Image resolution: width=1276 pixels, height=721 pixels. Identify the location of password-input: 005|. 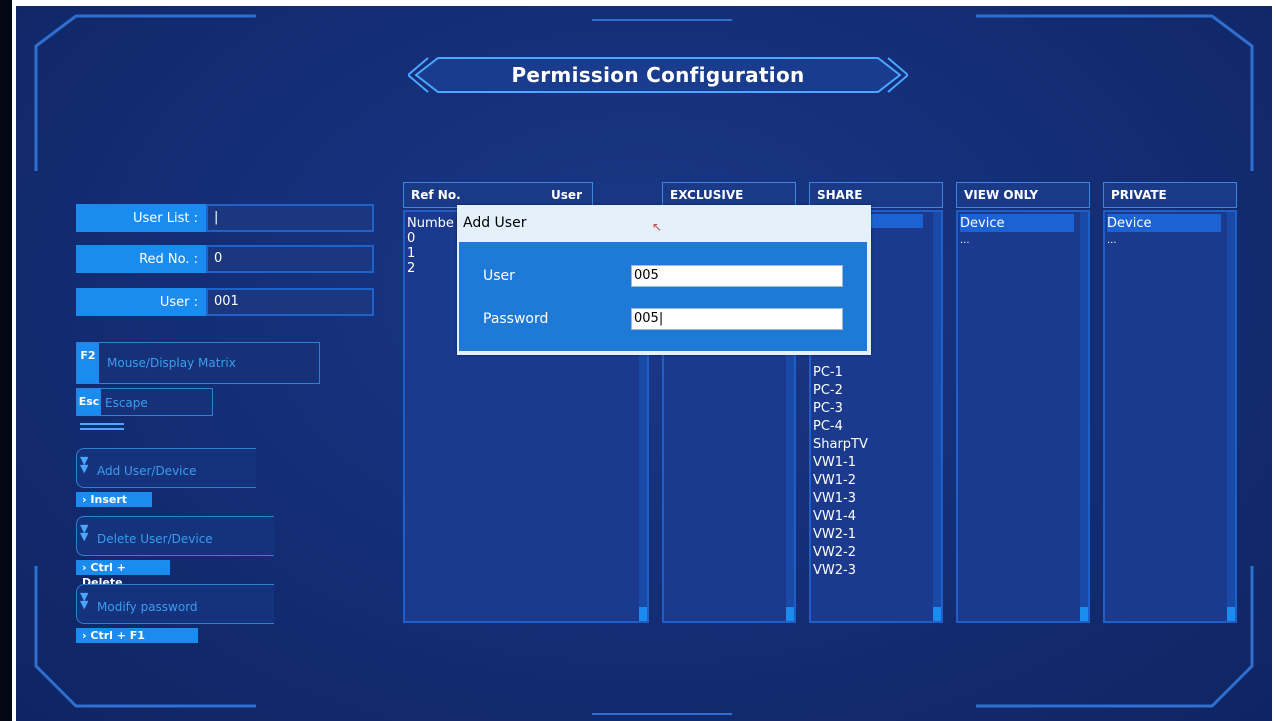
(737, 319).